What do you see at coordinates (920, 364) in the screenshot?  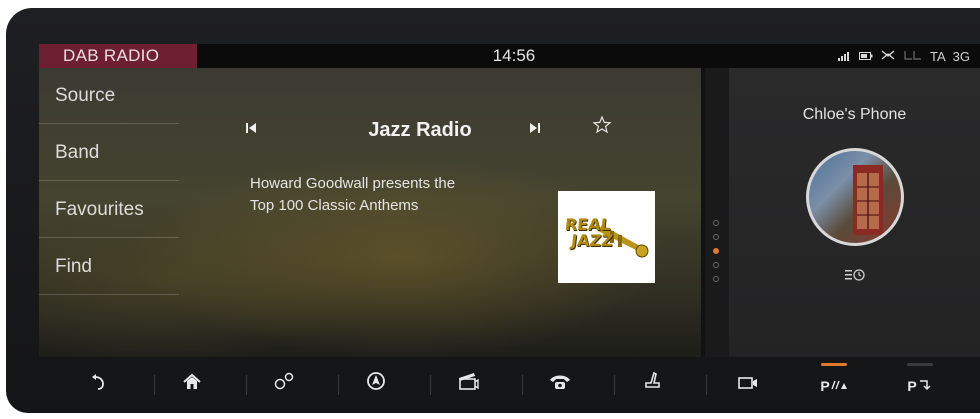 I see `park-exit-indicator` at bounding box center [920, 364].